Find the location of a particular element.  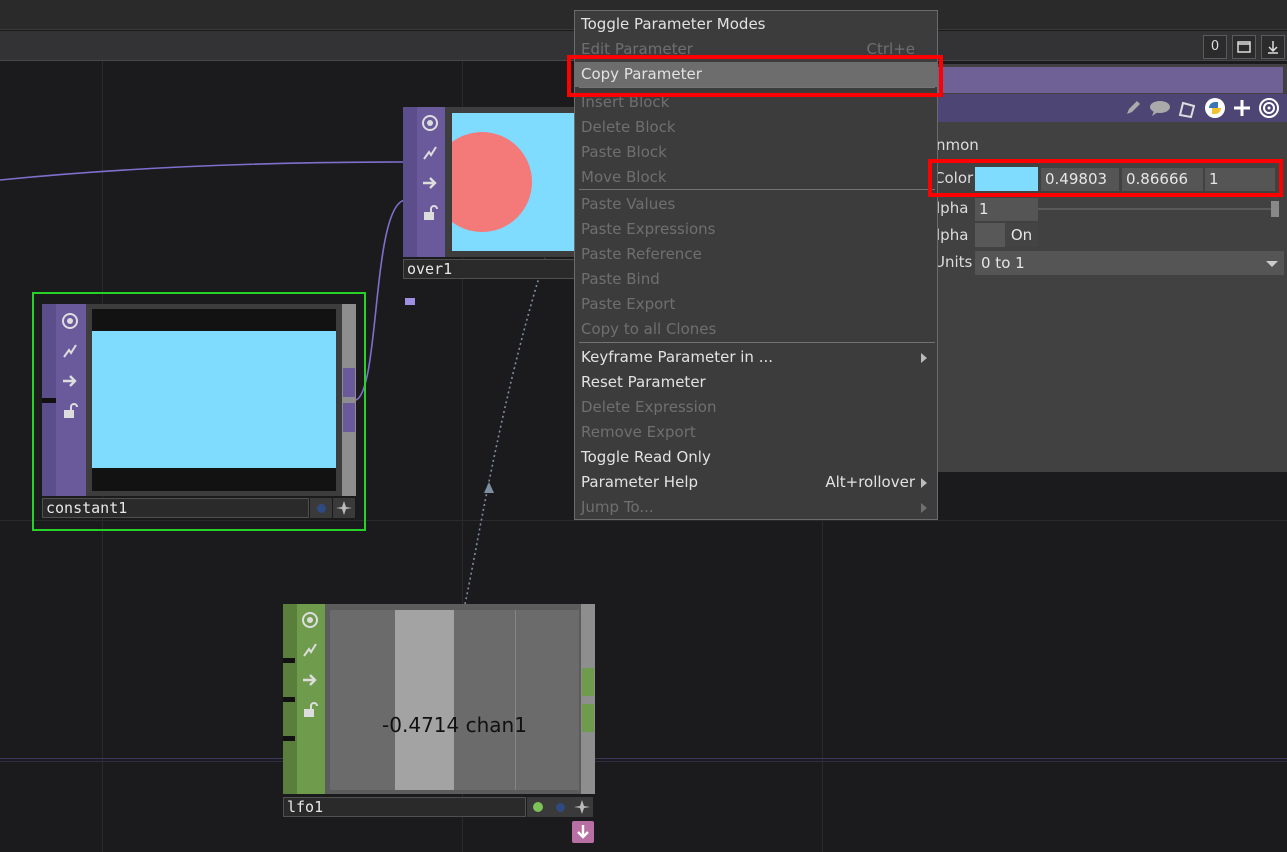

alpha-label: lpha is located at coordinates (952, 208).